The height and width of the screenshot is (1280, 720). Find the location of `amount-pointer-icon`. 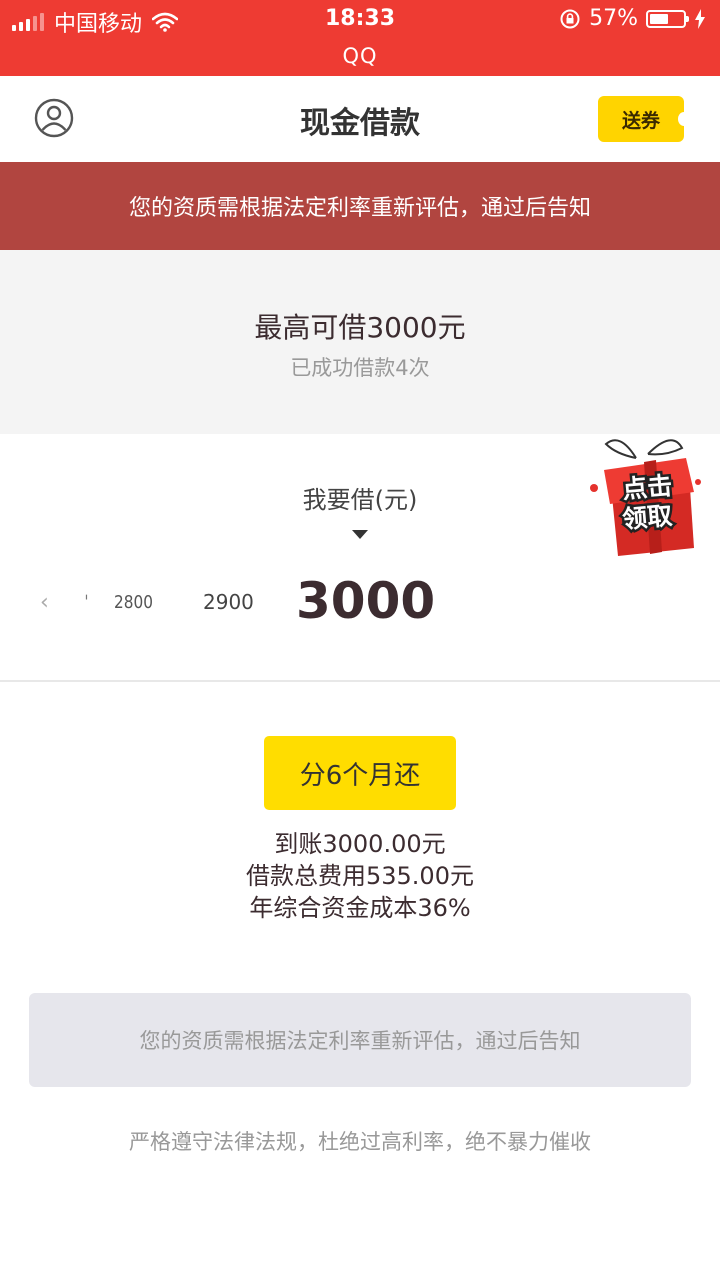

amount-pointer-icon is located at coordinates (360, 534).